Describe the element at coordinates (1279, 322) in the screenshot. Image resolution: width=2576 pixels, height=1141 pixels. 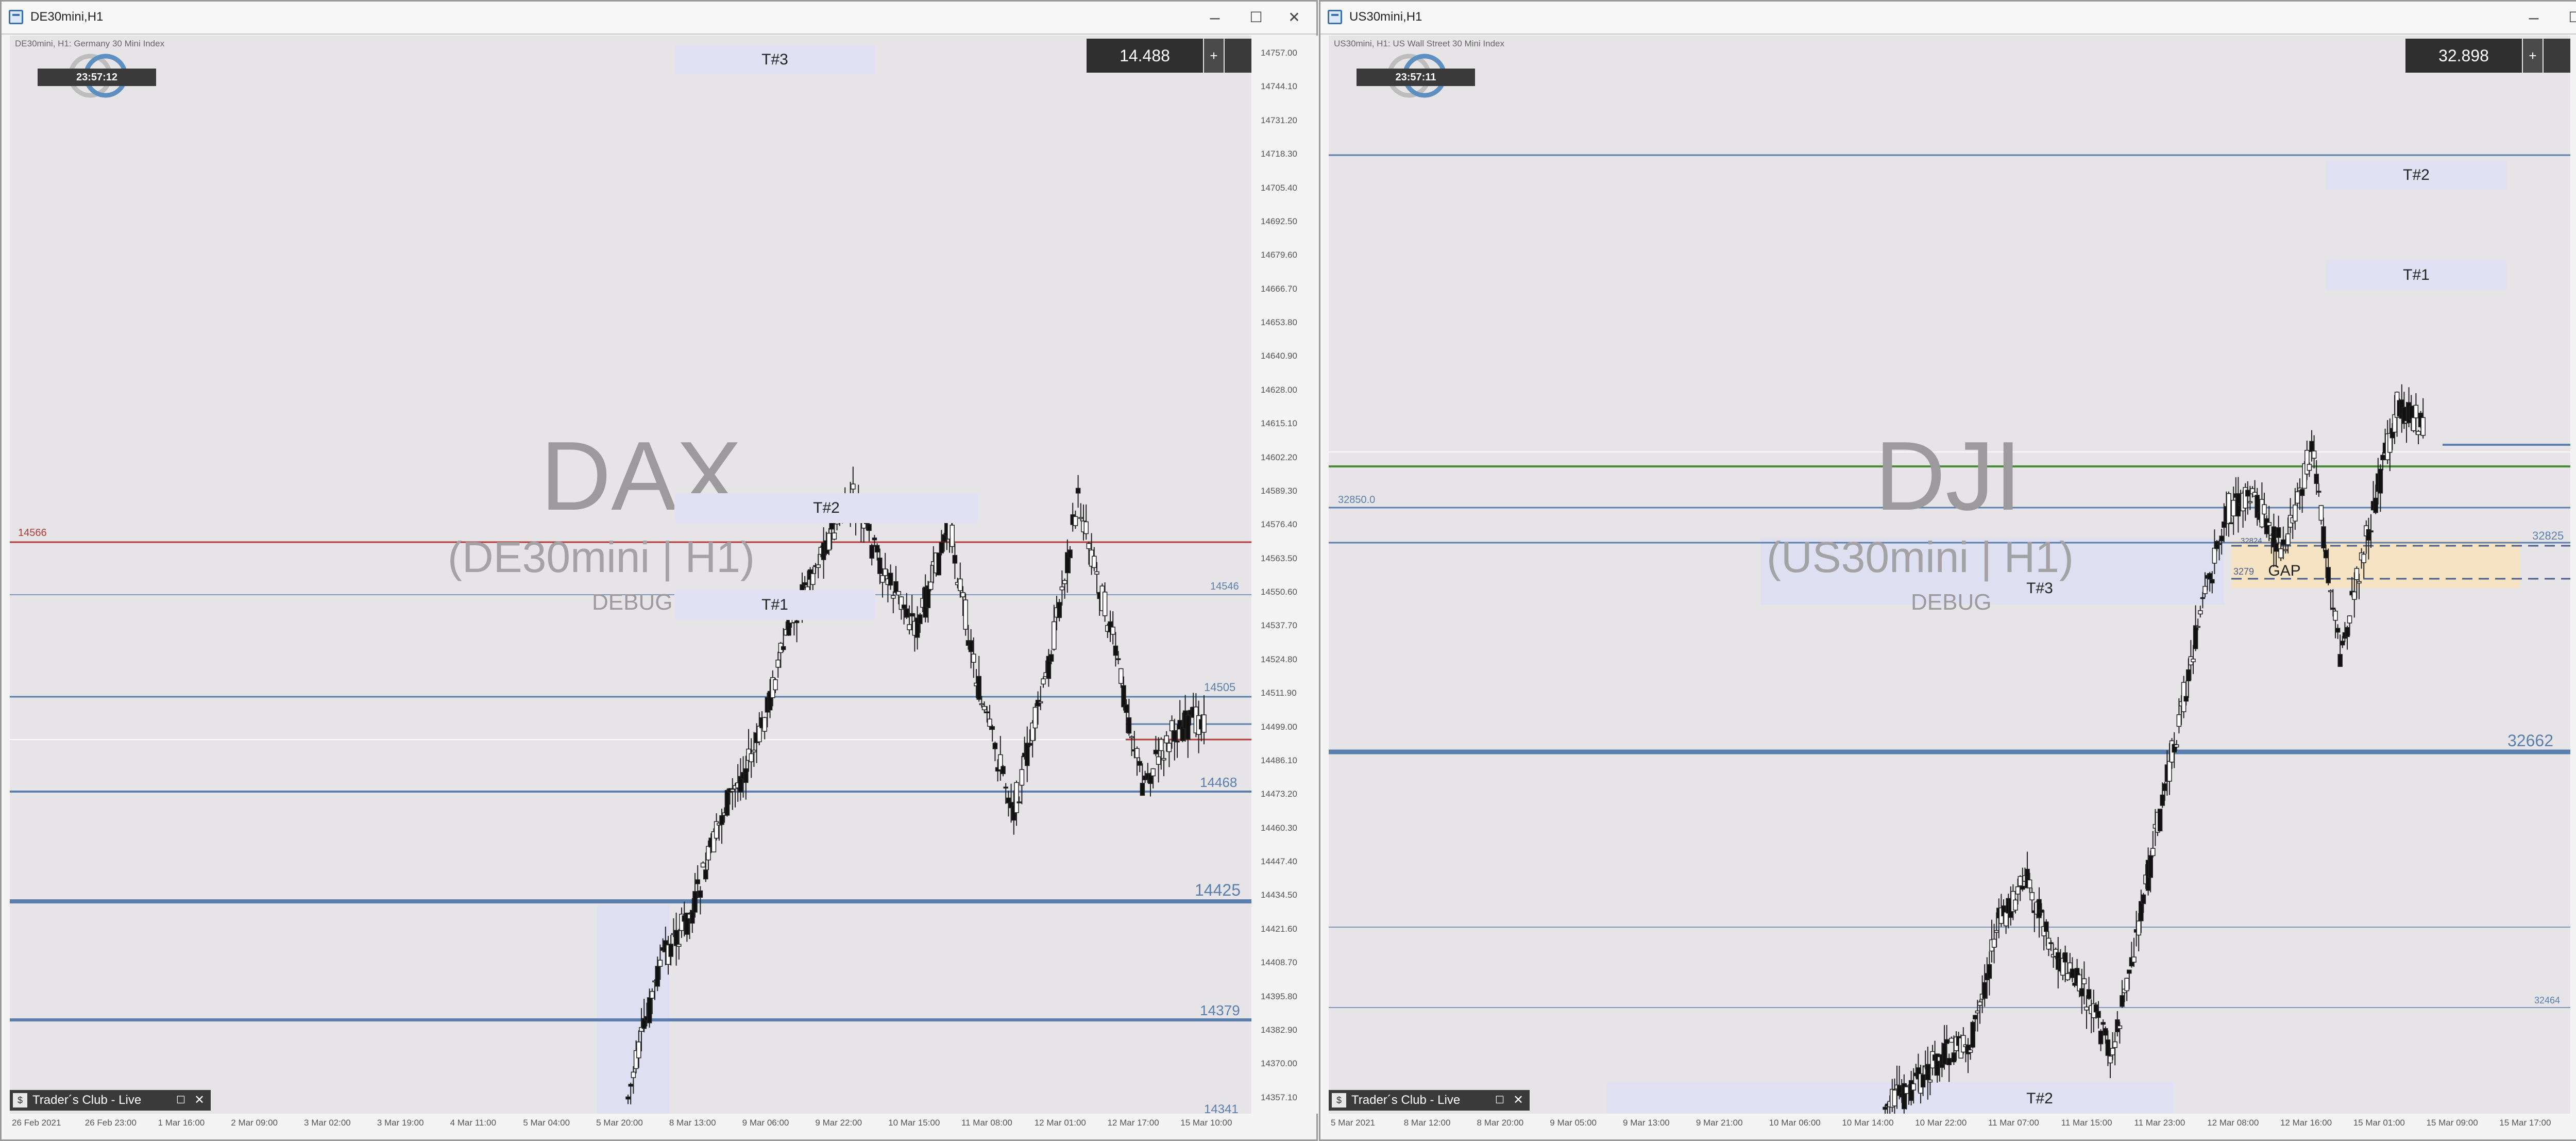
I see `y-tick-label: 14653.80` at that location.